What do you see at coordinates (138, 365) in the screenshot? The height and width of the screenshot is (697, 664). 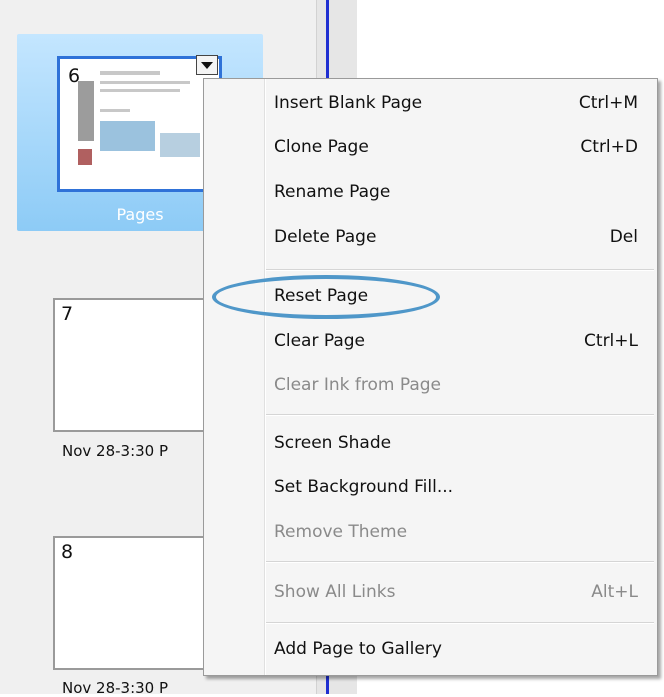 I see `page-thumbnail-7: 7` at bounding box center [138, 365].